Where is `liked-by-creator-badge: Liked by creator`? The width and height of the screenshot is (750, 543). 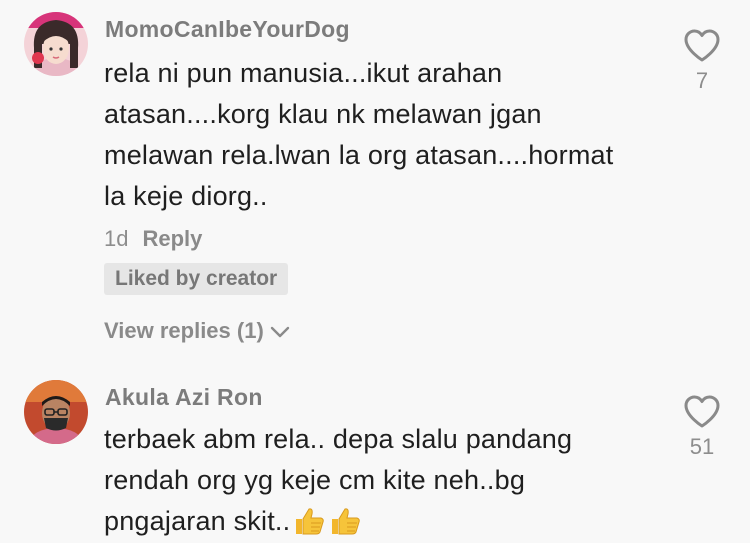
liked-by-creator-badge: Liked by creator is located at coordinates (196, 279).